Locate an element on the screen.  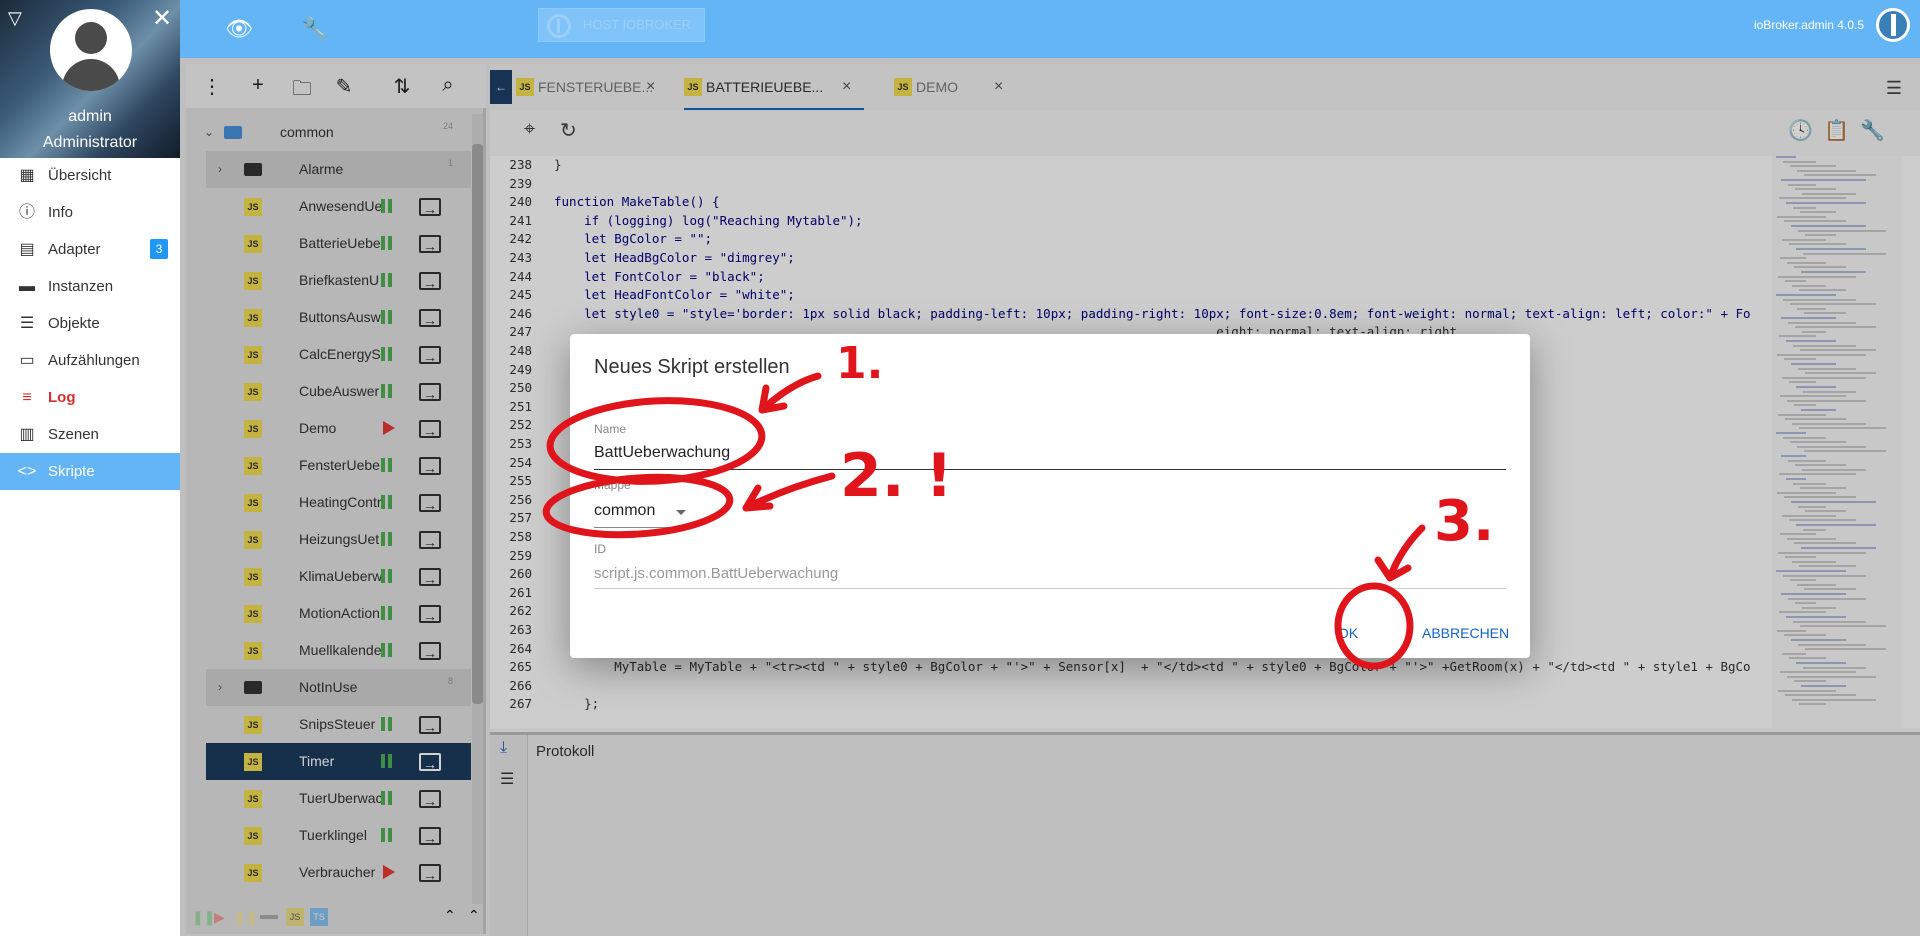
nav-item-label: Objekte is located at coordinates (74, 323).